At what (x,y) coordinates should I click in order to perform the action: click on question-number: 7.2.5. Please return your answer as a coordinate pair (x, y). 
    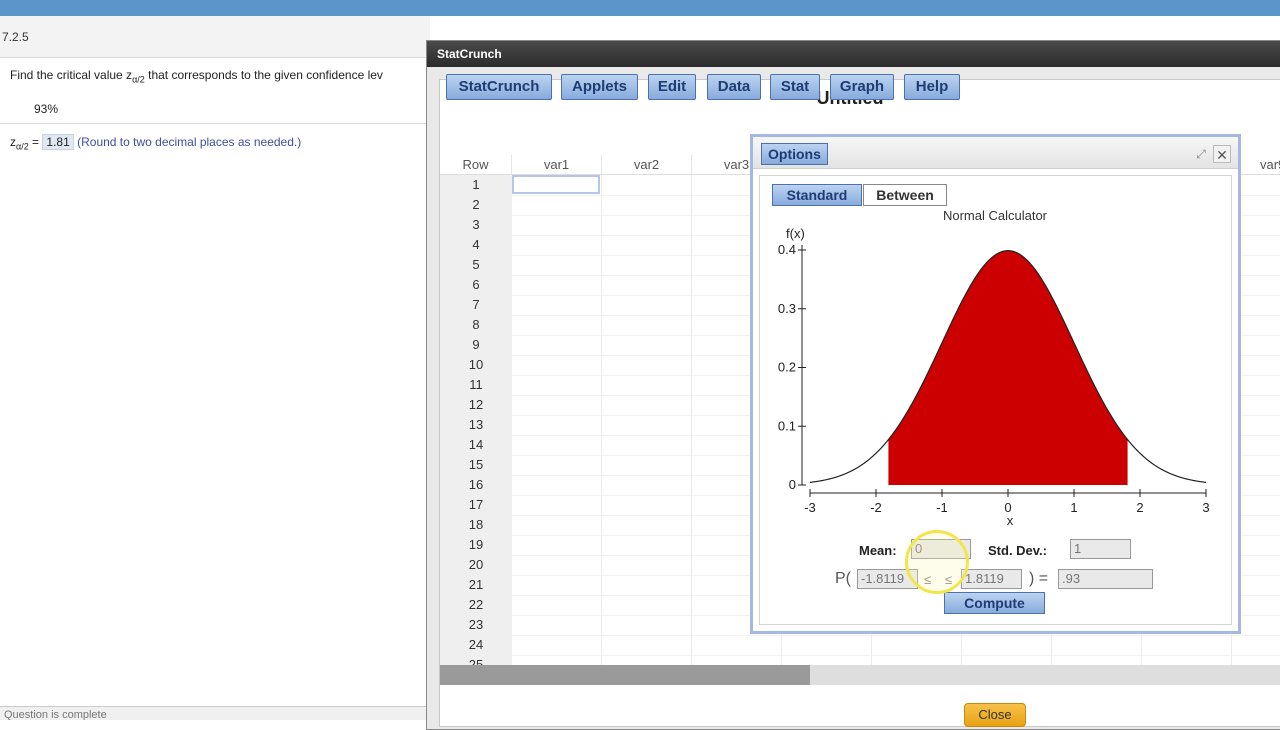
    Looking at the image, I should click on (15, 37).